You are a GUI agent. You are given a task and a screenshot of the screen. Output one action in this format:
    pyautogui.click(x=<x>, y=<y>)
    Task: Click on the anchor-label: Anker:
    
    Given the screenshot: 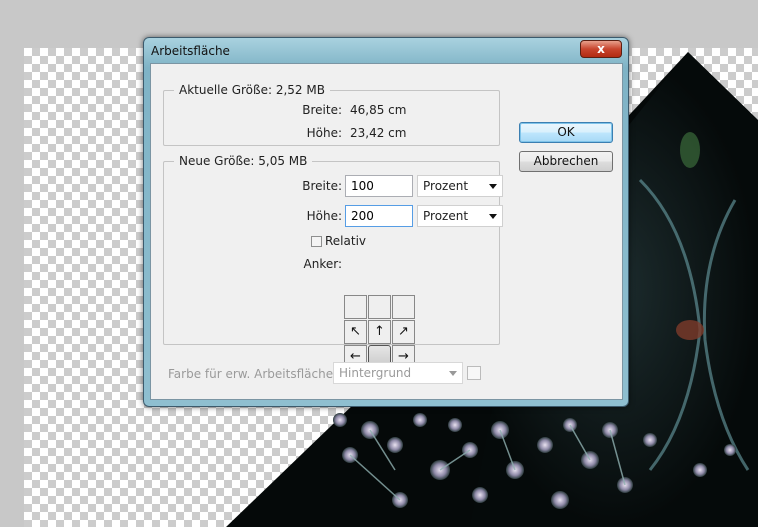 What is the action you would take?
    pyautogui.click(x=322, y=264)
    